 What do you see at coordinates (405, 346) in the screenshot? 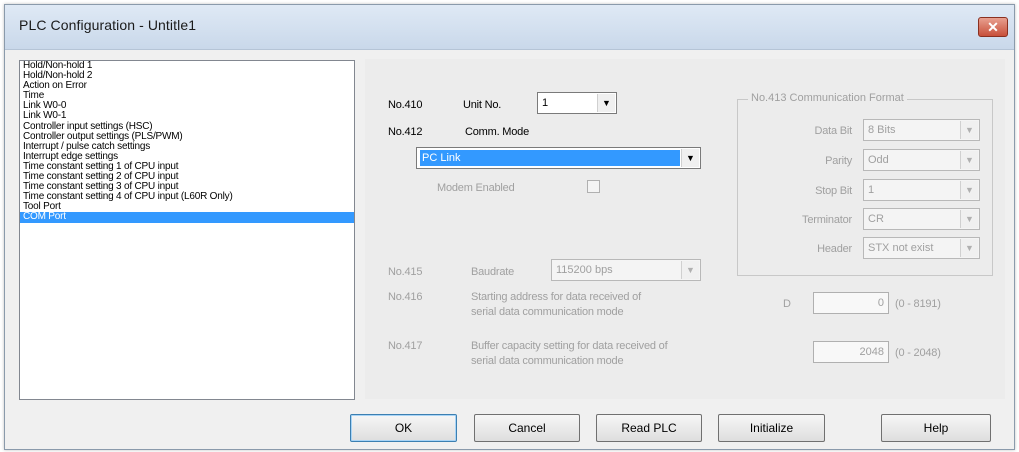
I see `no417-label: No.417` at bounding box center [405, 346].